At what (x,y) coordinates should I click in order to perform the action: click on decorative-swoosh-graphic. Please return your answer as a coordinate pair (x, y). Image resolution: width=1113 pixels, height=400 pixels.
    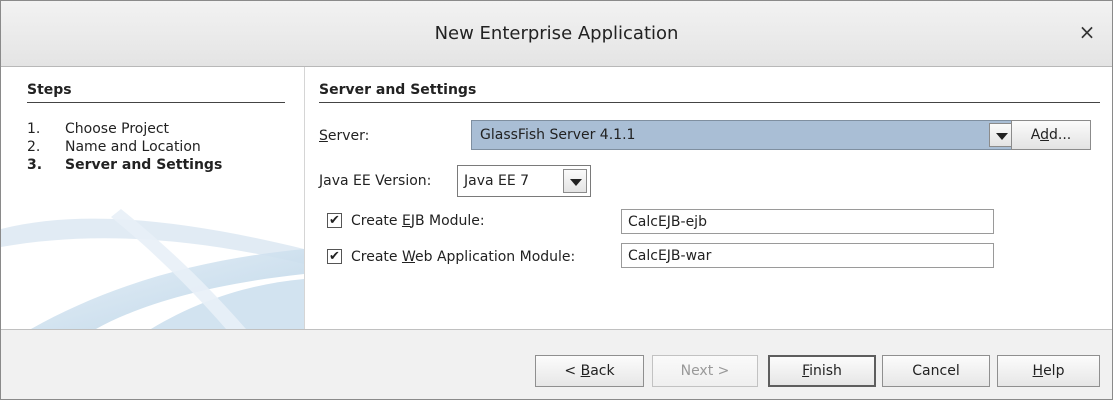
    Looking at the image, I should click on (152, 269).